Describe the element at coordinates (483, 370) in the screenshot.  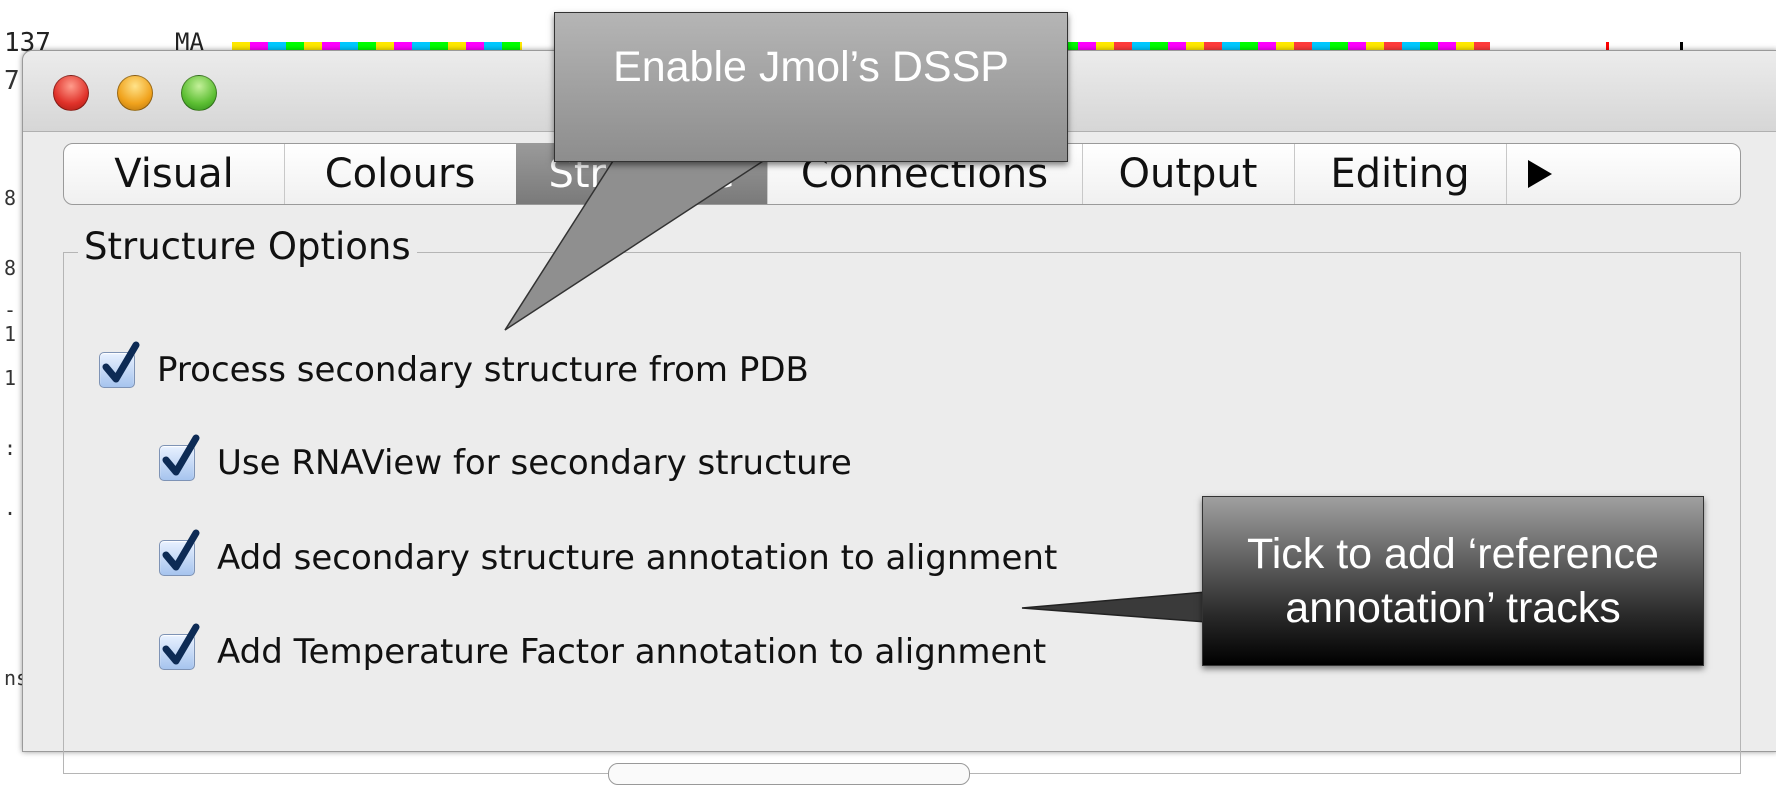
I see `process-ss-pdb-label: Process secondary structure from PDB` at that location.